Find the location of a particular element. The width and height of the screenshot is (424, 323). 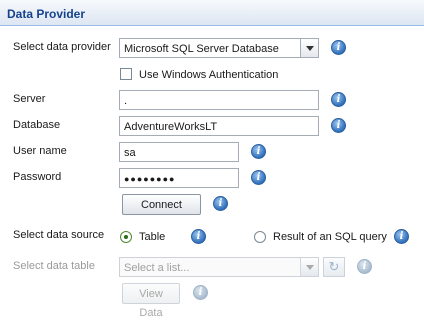

username-label: User name is located at coordinates (40, 151).